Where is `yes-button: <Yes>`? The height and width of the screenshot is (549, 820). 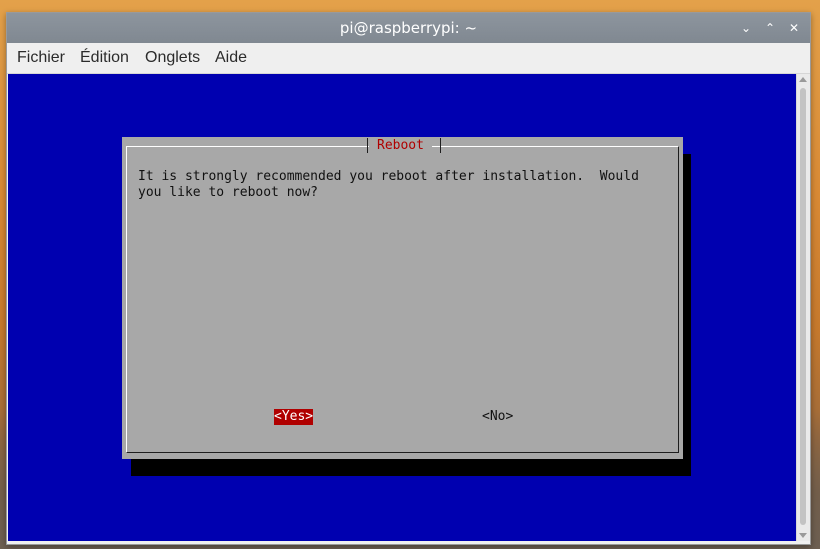
yes-button: <Yes> is located at coordinates (294, 417).